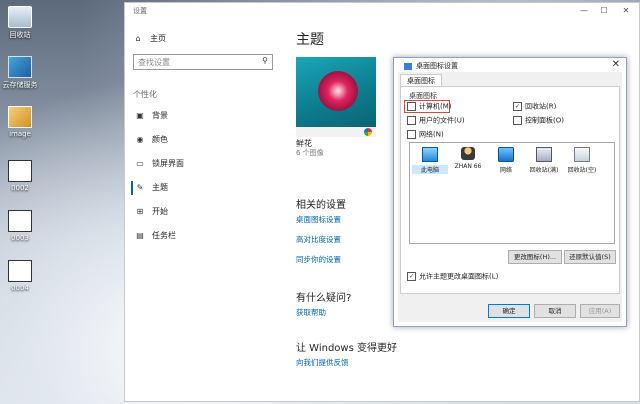  Describe the element at coordinates (149, 116) in the screenshot. I see `nav-item-background: ▣ 背景` at that location.